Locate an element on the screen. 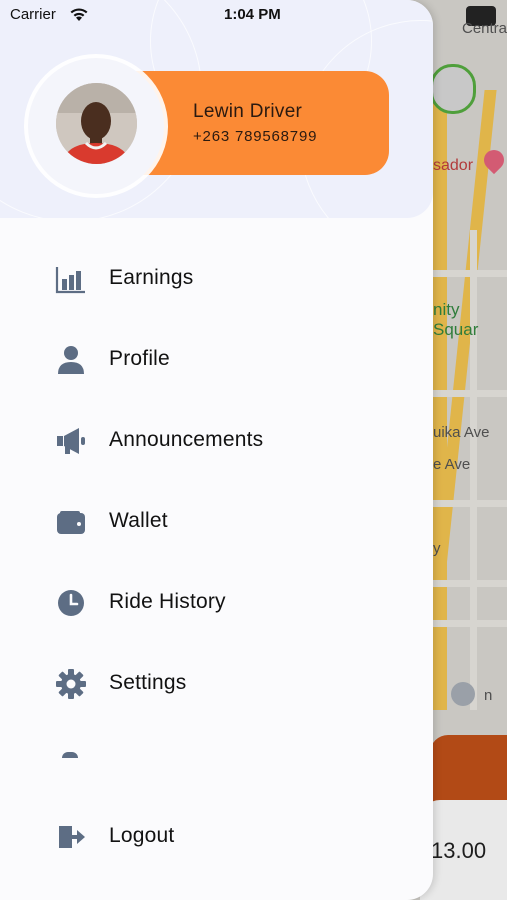  user-phone: +263 789568799 is located at coordinates (255, 136).